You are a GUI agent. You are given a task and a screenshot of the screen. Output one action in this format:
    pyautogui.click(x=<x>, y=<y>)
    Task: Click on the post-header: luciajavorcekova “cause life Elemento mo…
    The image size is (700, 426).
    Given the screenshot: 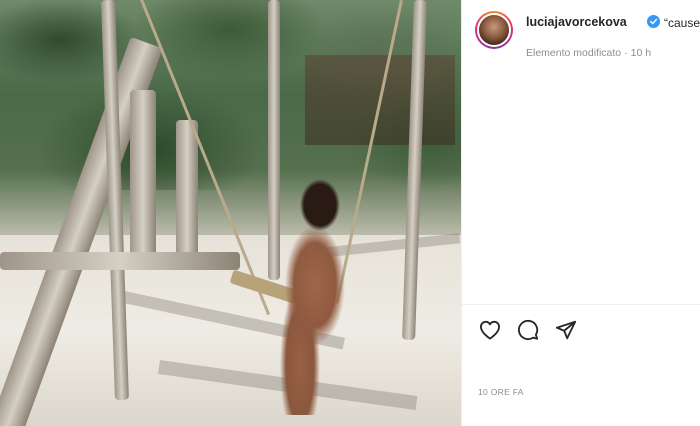 What is the action you would take?
    pyautogui.click(x=581, y=35)
    